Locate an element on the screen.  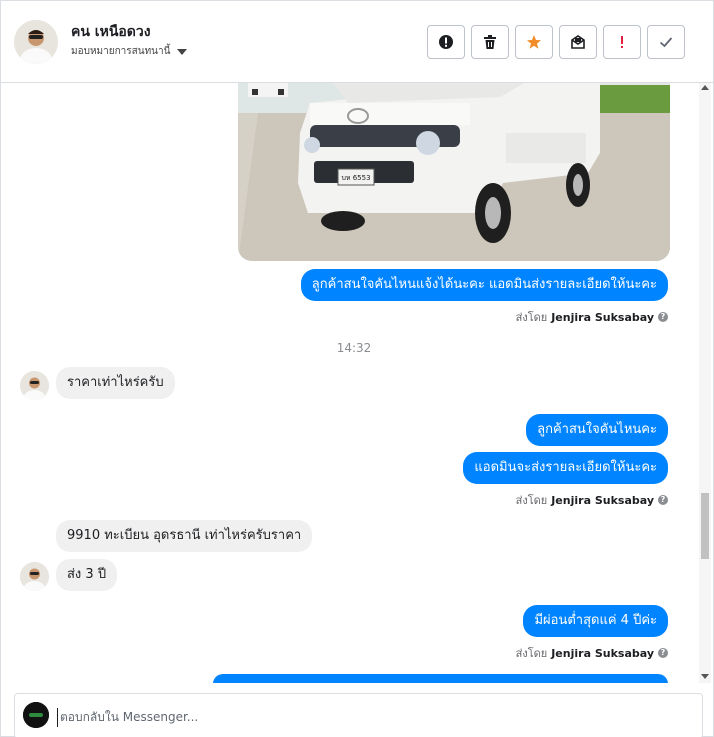
exclamation-icon is located at coordinates (622, 42).